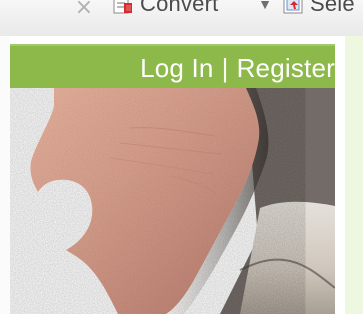  I want to click on select-icon, so click(293, 7).